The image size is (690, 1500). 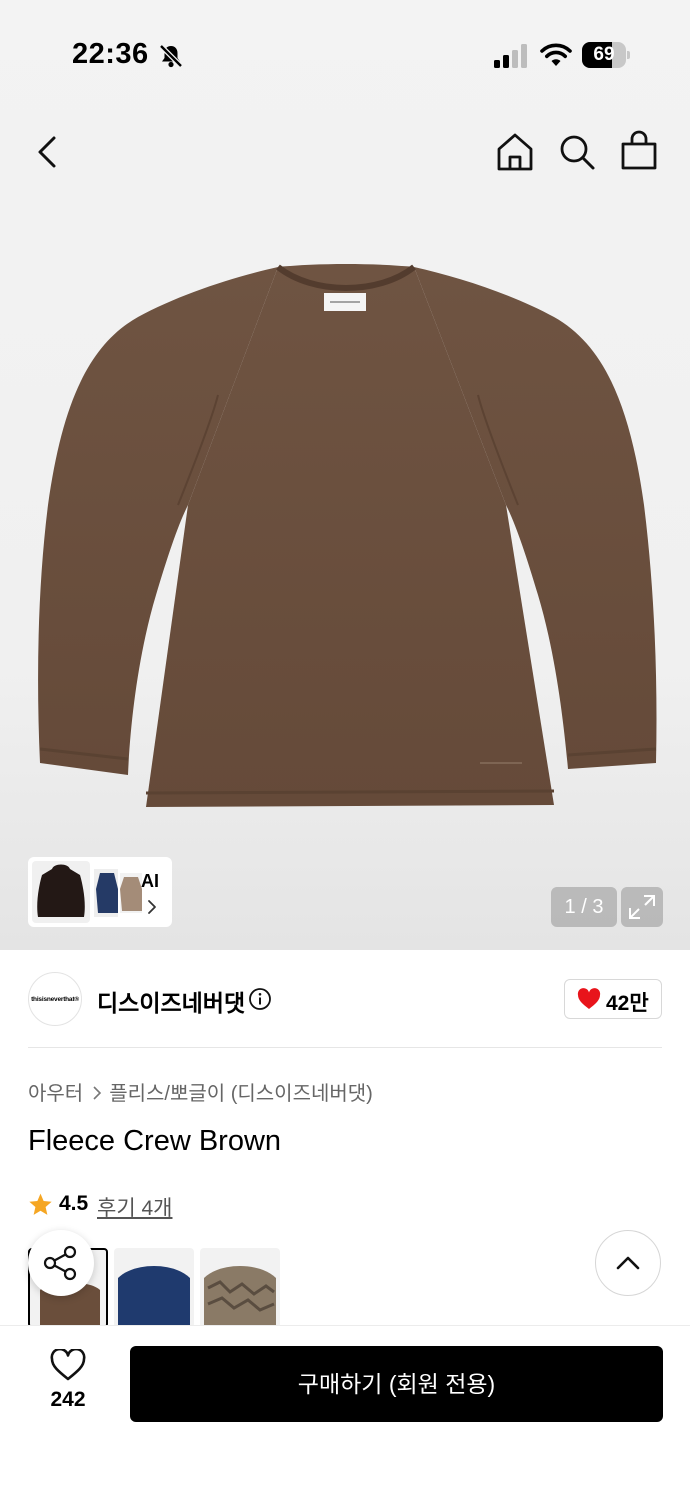 What do you see at coordinates (48, 152) in the screenshot?
I see `back-button` at bounding box center [48, 152].